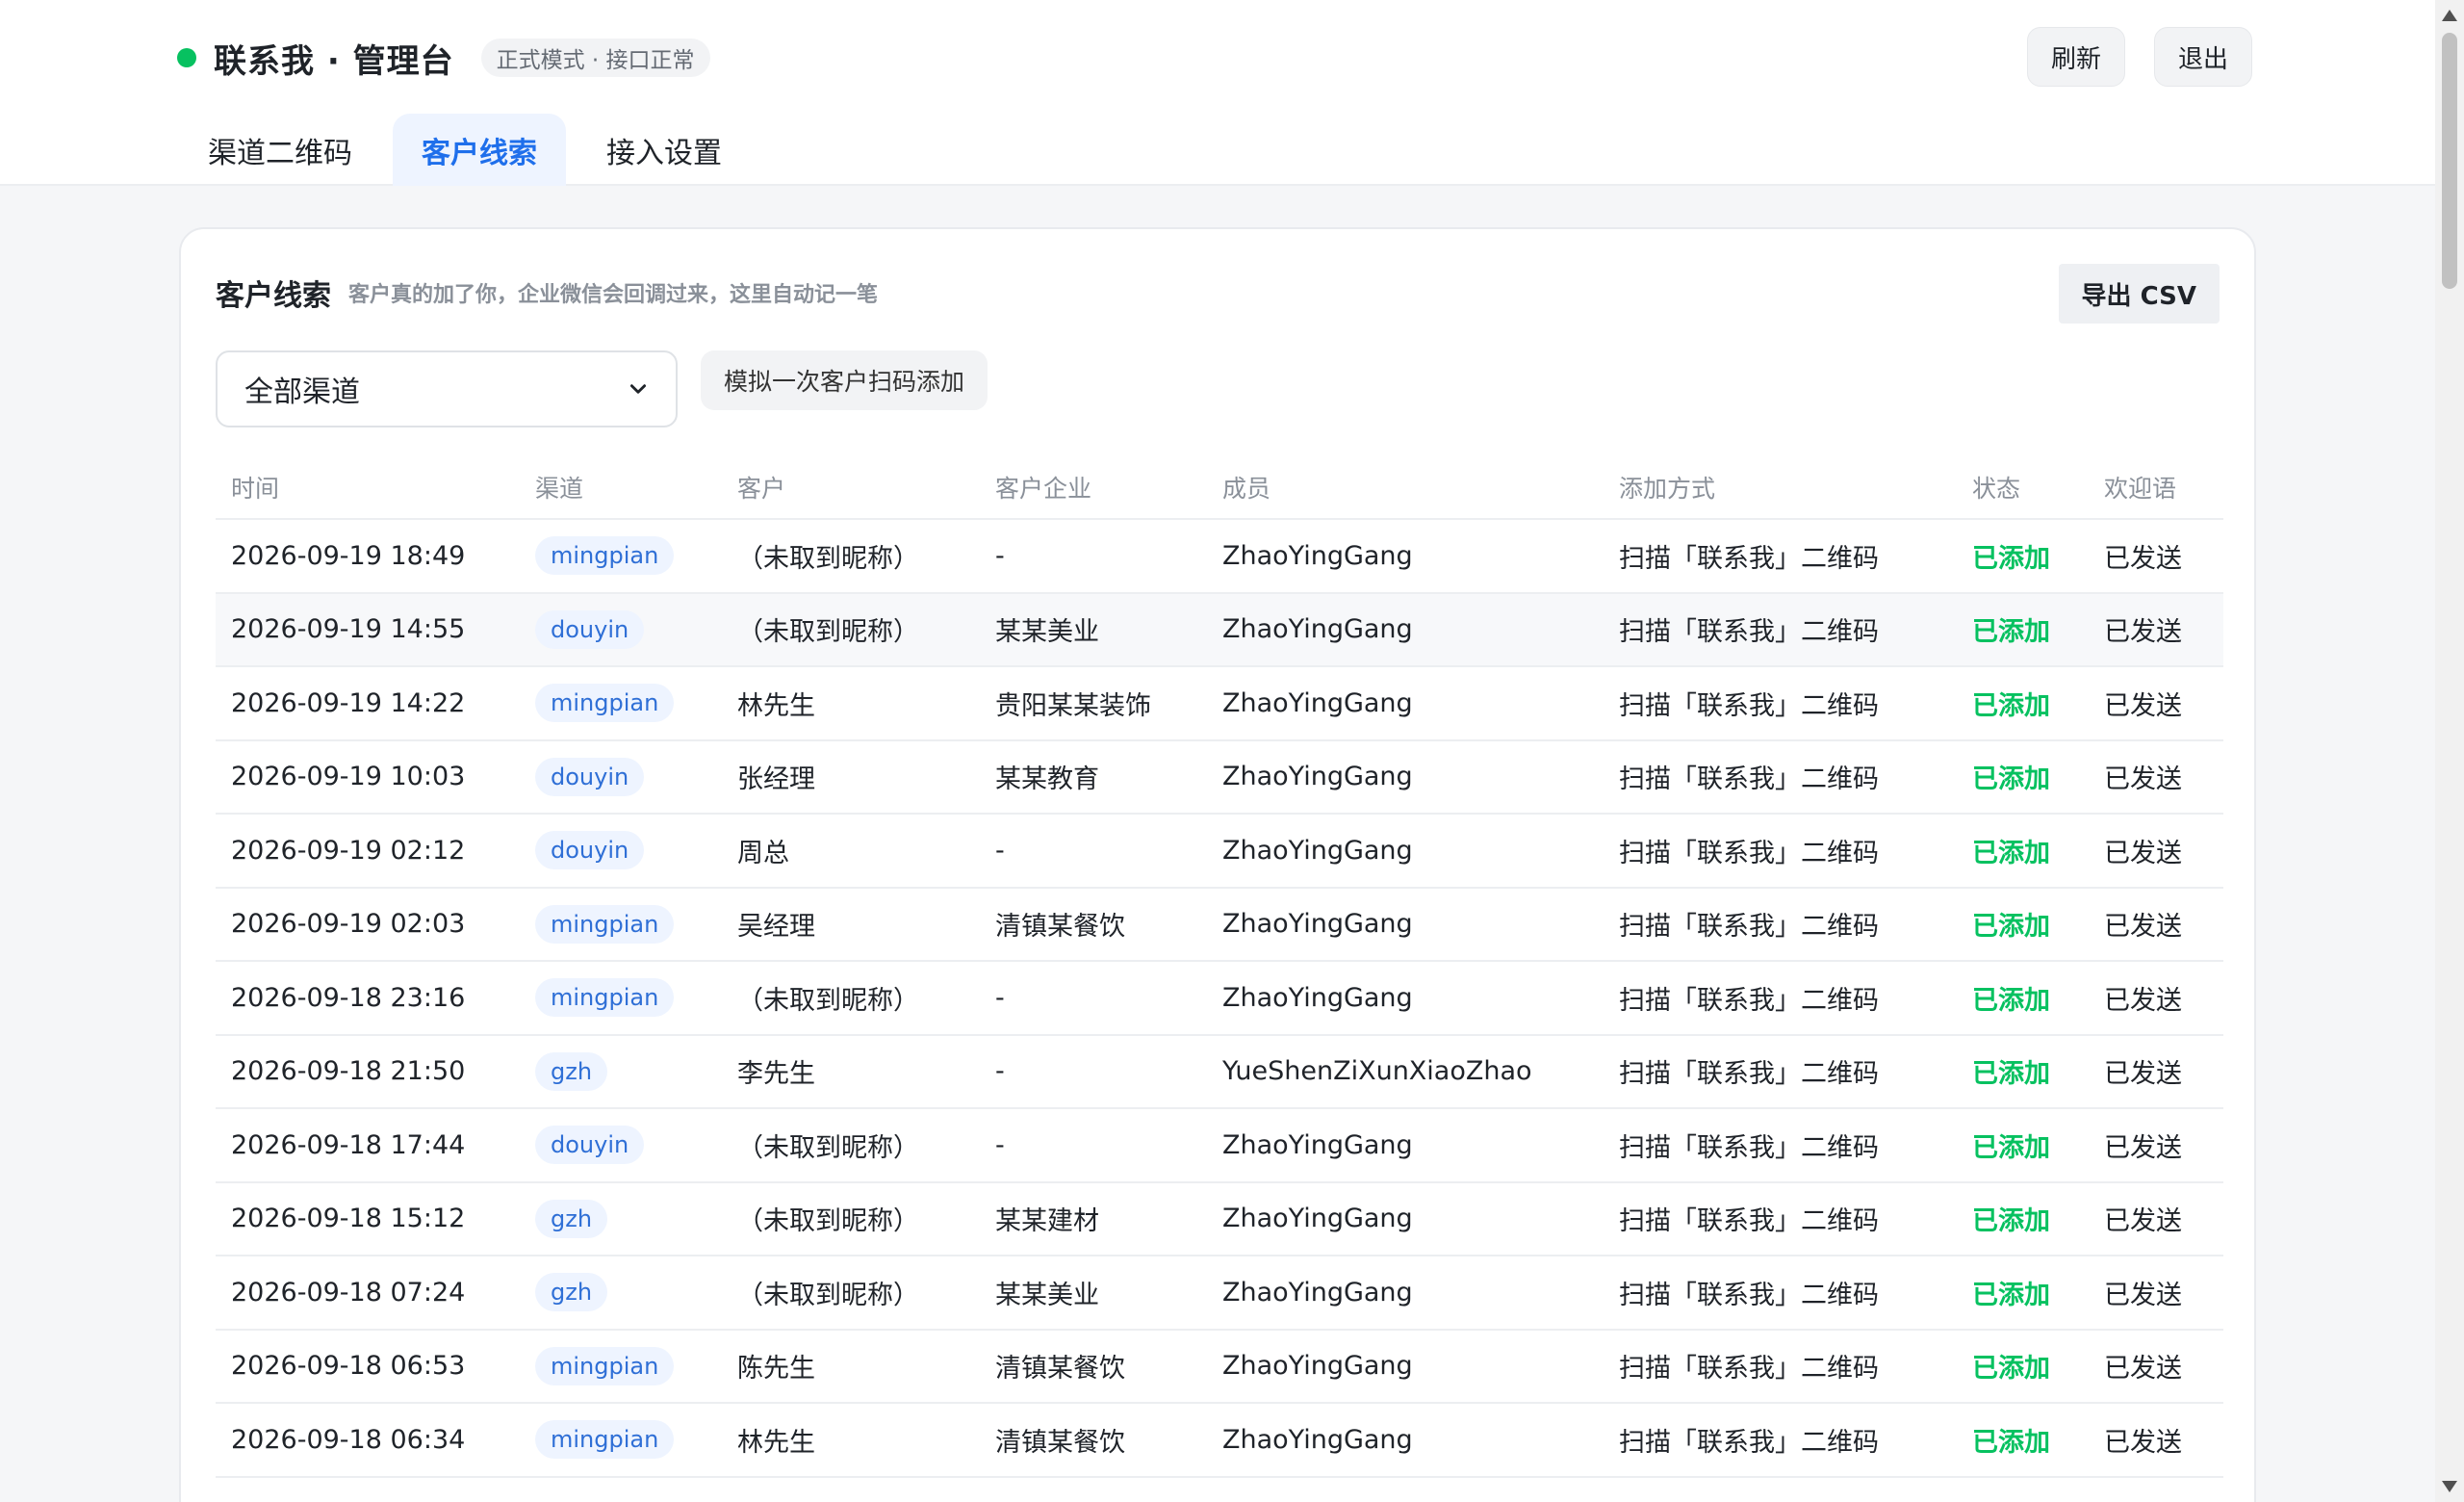 The width and height of the screenshot is (2464, 1502). Describe the element at coordinates (2140, 489) in the screenshot. I see `header-welcome: 欢迎语` at that location.